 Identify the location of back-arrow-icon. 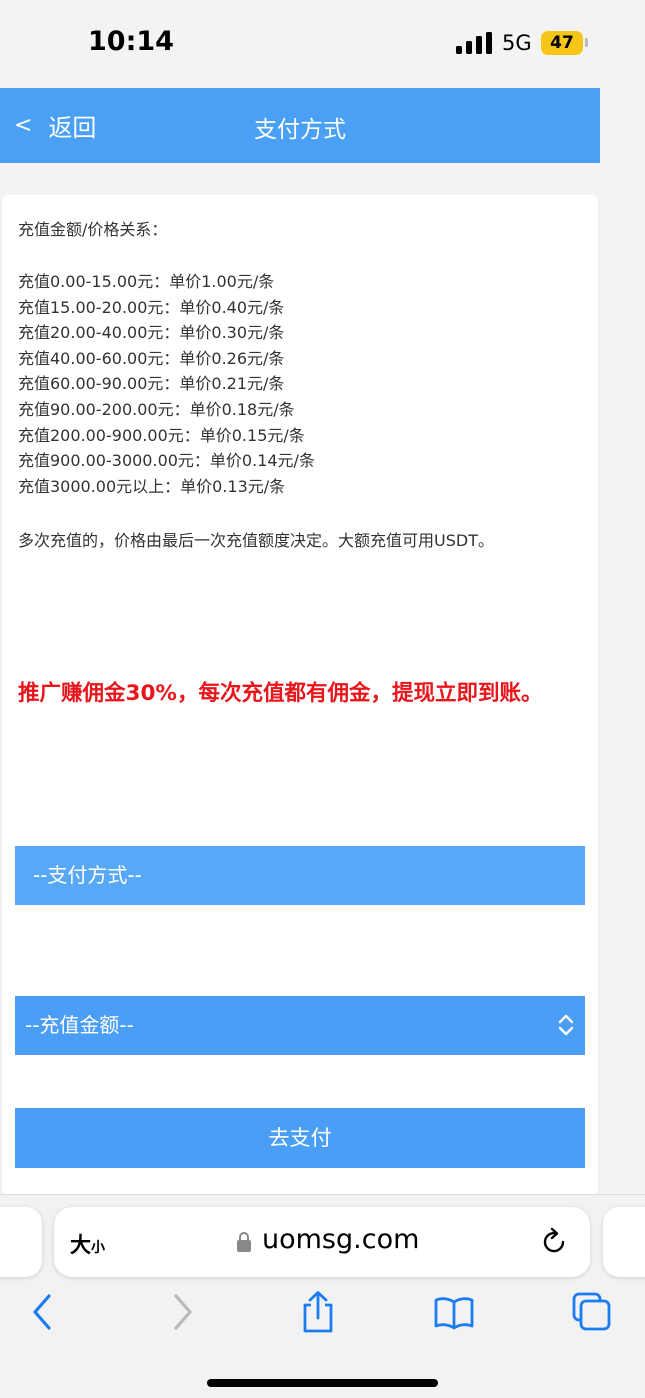
(43, 1312).